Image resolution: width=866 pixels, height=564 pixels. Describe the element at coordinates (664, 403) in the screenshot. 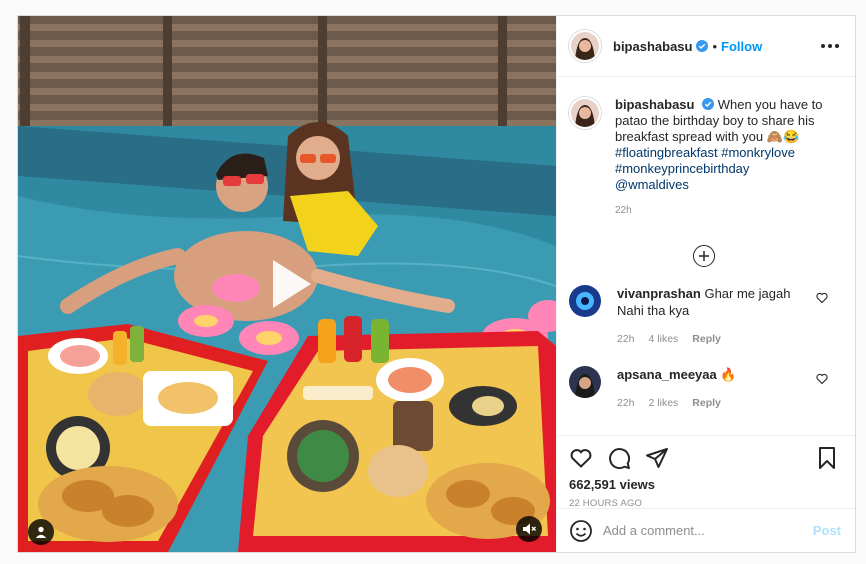

I see `comment-likes: 2 likes` at that location.